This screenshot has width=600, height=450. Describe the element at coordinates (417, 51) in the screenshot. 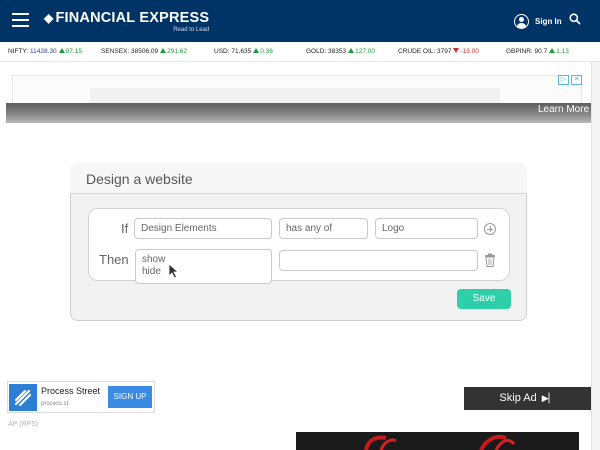

I see `ticker-label: CRUDE OIL:` at that location.